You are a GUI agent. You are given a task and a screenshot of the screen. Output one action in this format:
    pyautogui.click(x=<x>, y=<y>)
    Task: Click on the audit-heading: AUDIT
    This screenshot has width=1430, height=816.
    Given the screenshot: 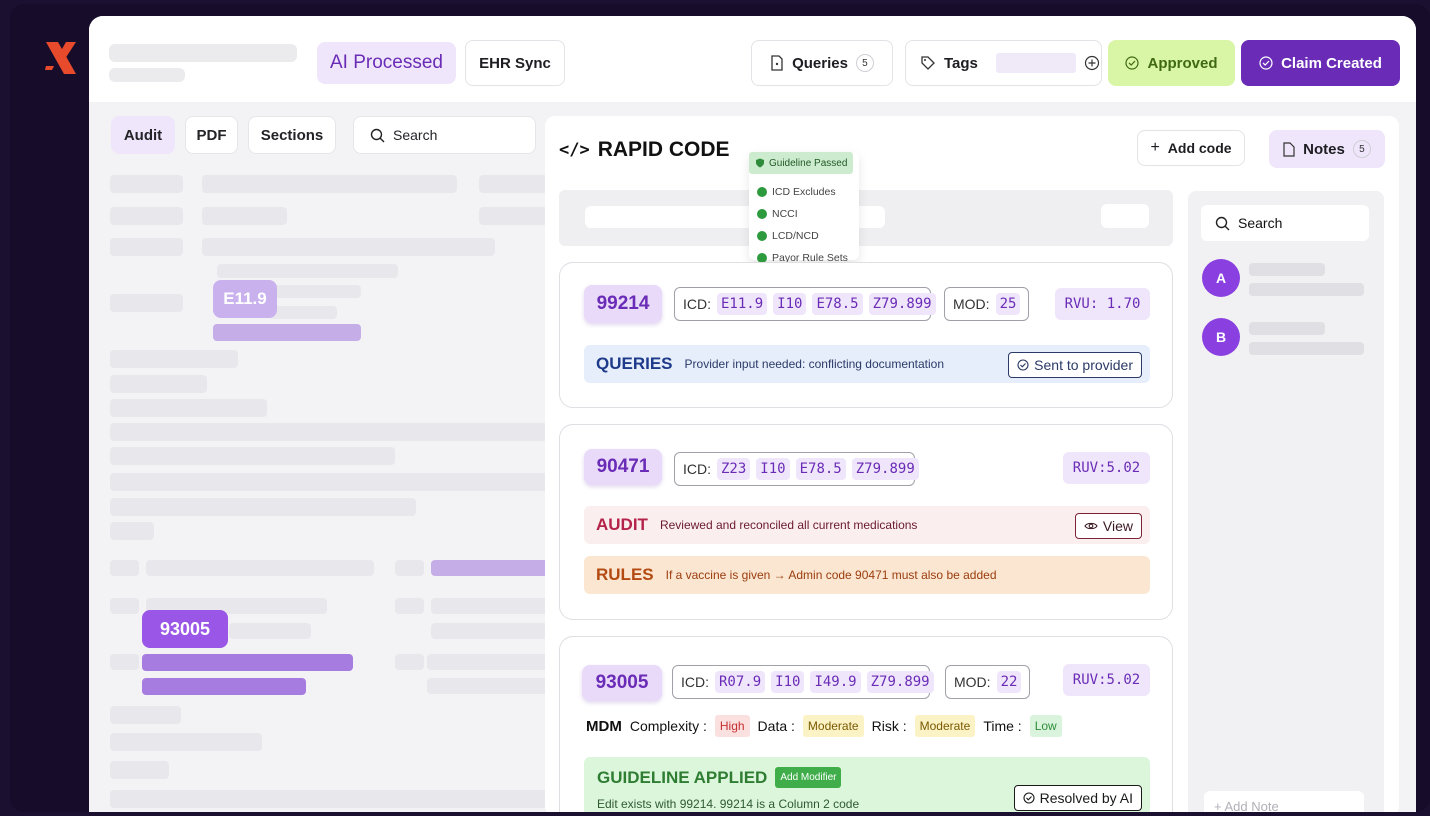 What is the action you would take?
    pyautogui.click(x=622, y=524)
    